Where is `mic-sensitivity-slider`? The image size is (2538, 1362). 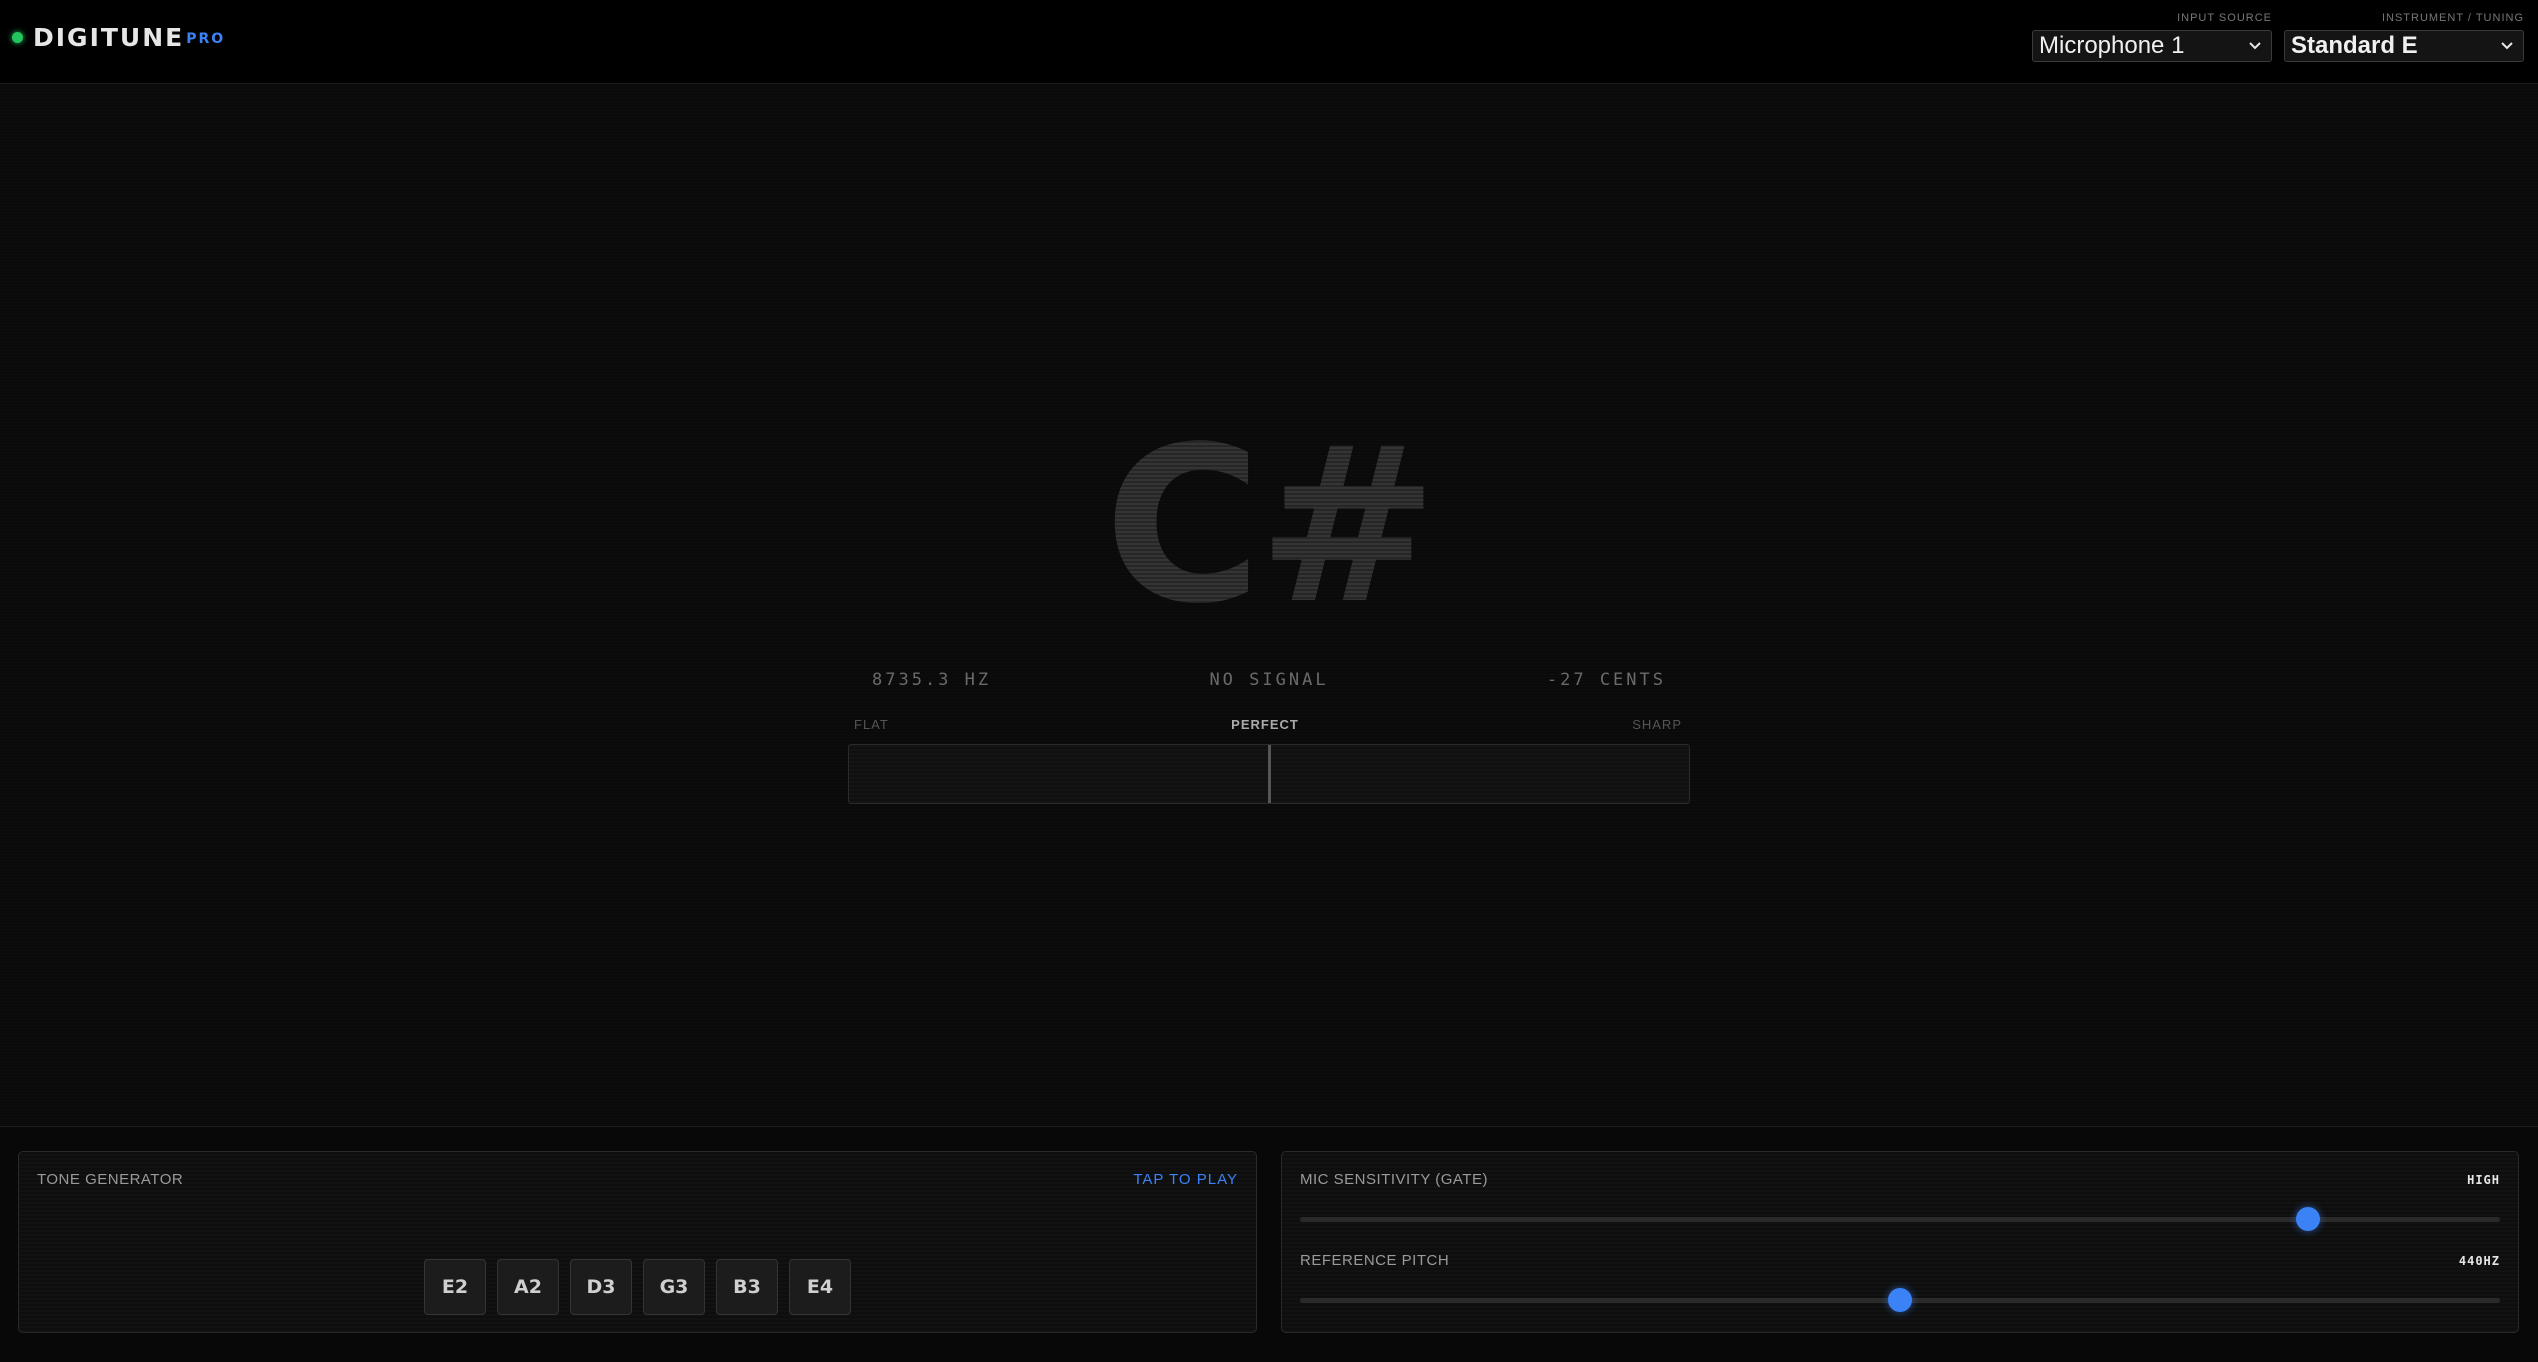
mic-sensitivity-slider is located at coordinates (1900, 1219).